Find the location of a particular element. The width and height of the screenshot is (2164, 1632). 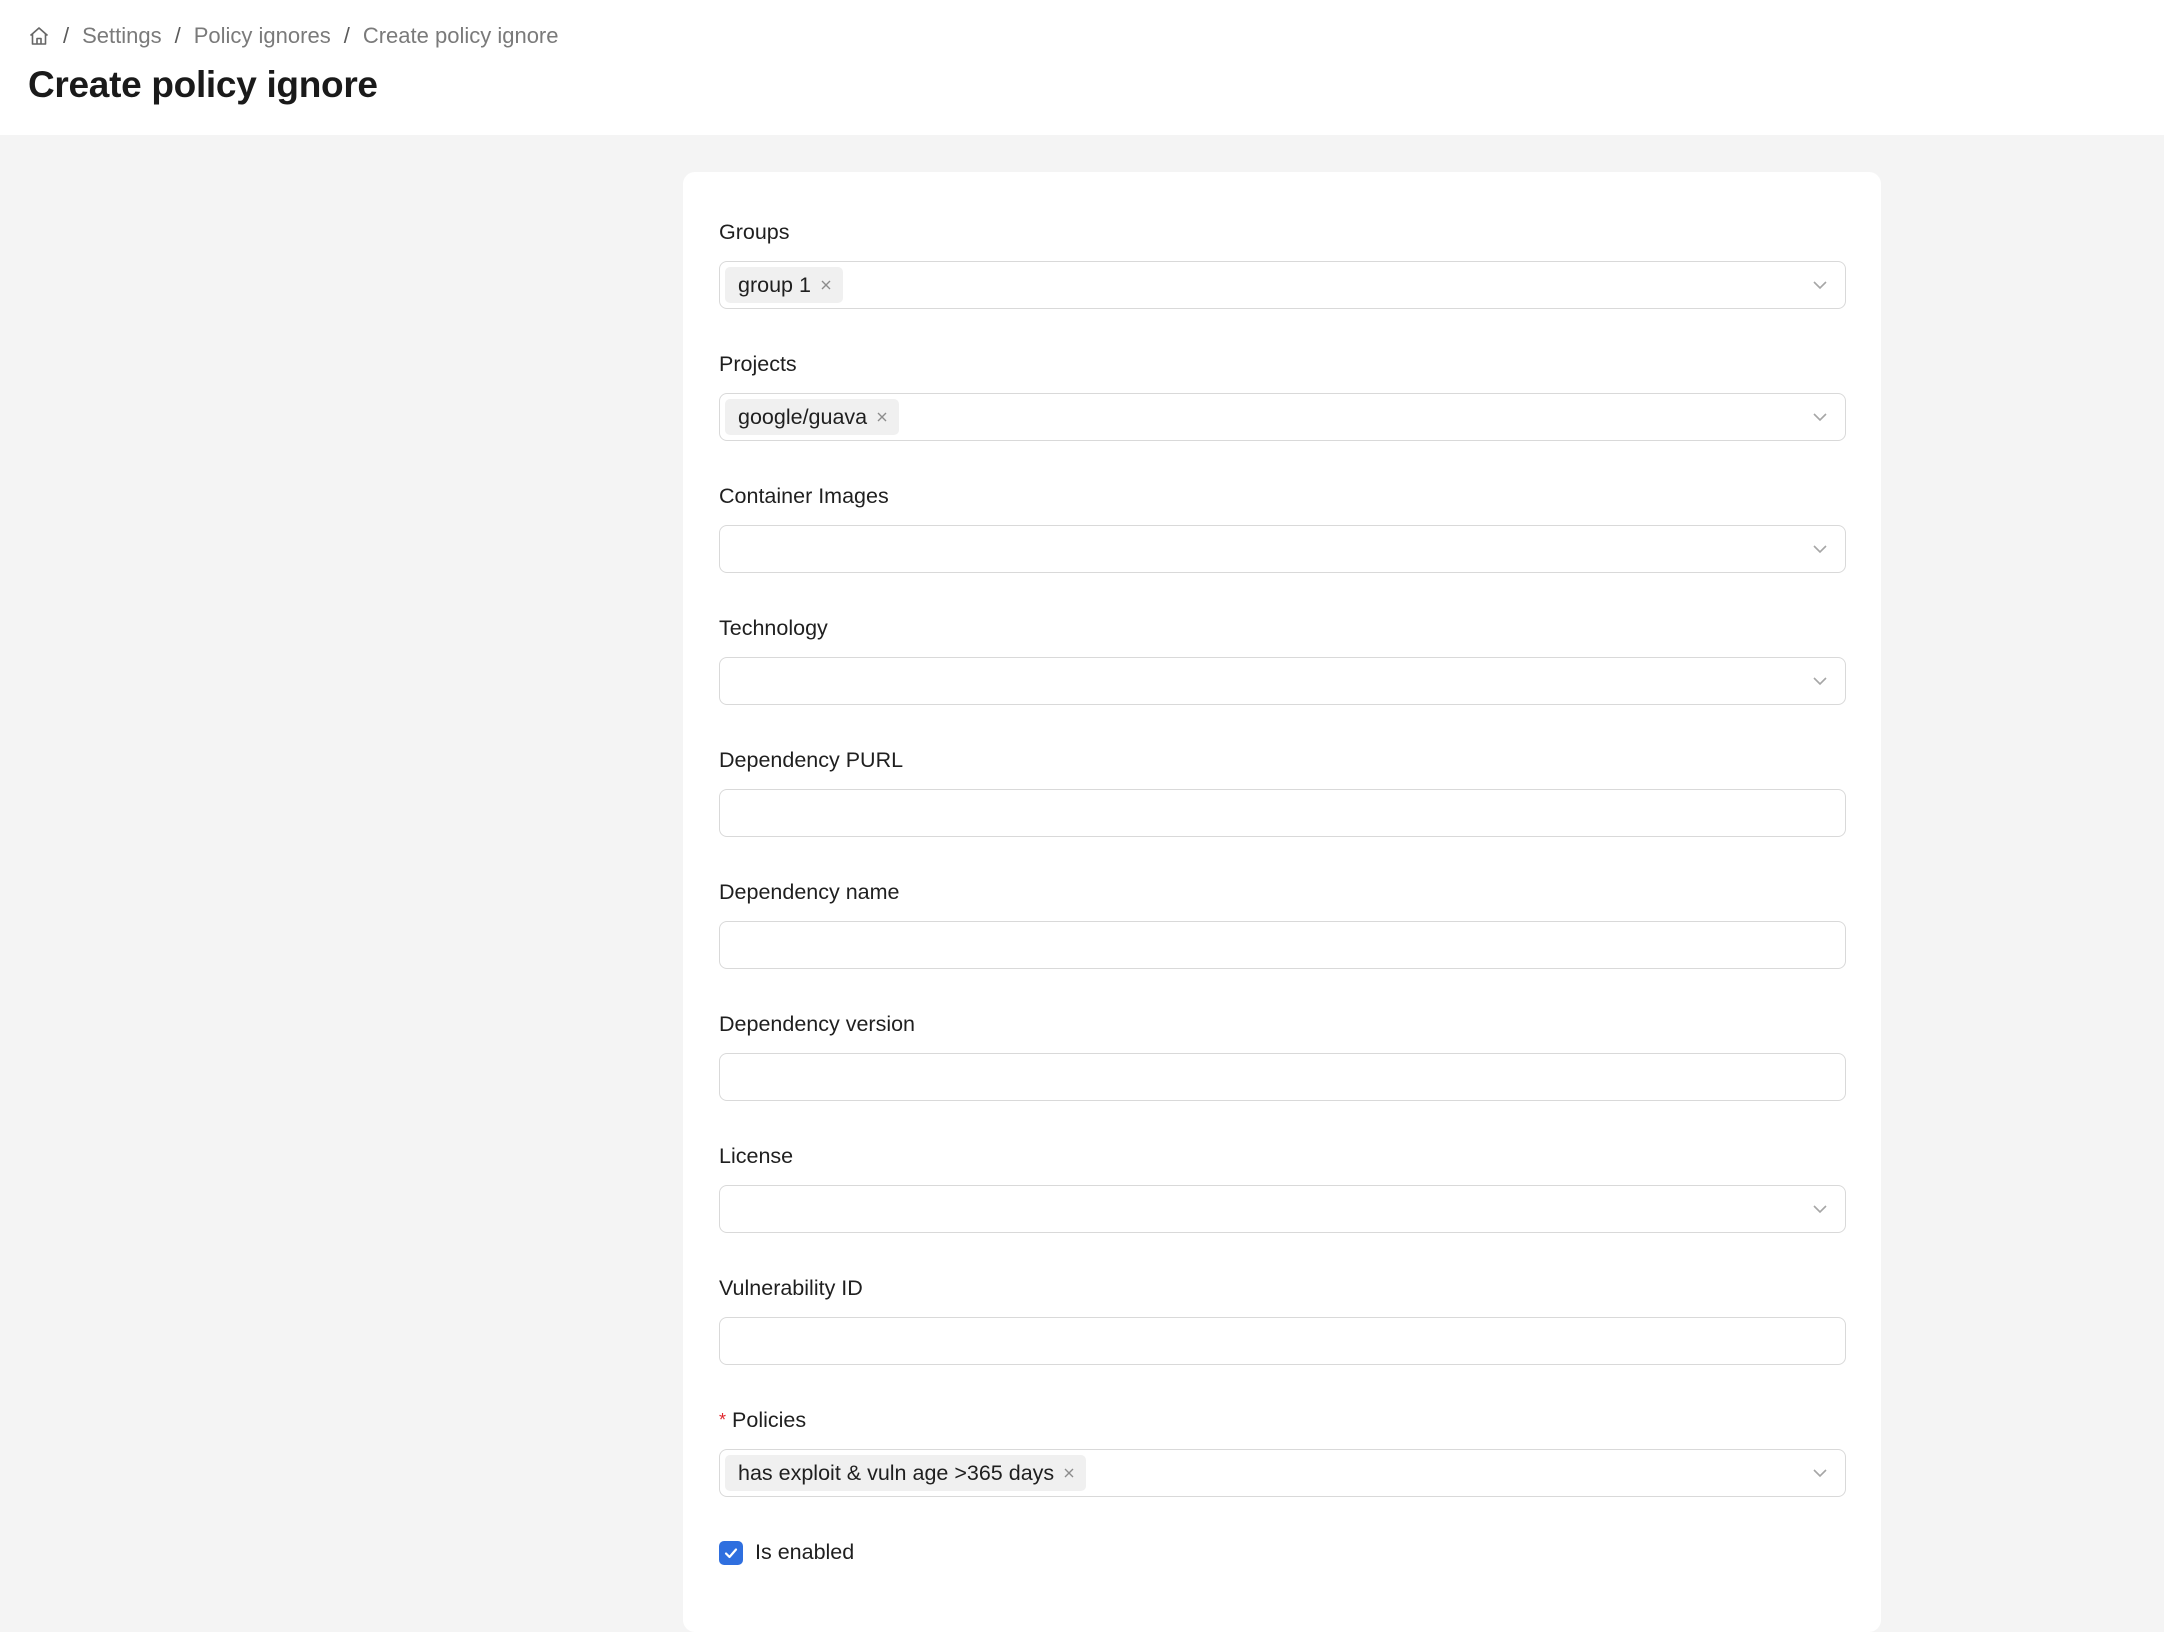

dependency-name-input is located at coordinates (1285, 945).